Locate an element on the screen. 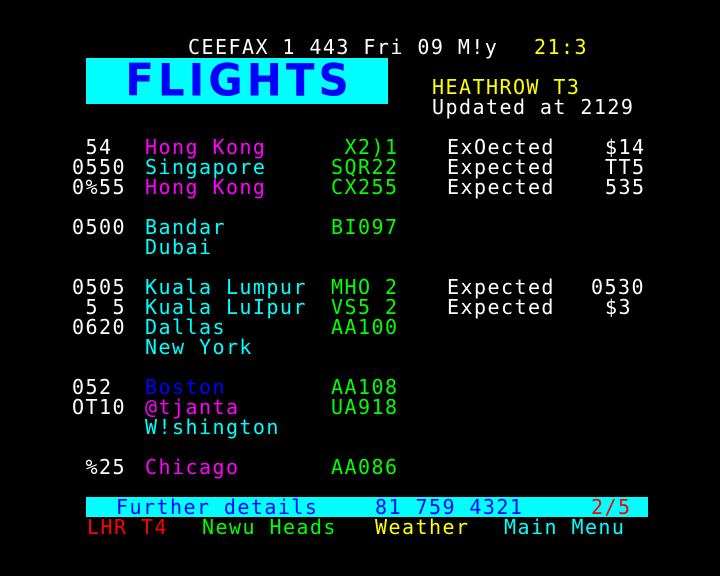  banner-title: FLIGHTS is located at coordinates (239, 80).